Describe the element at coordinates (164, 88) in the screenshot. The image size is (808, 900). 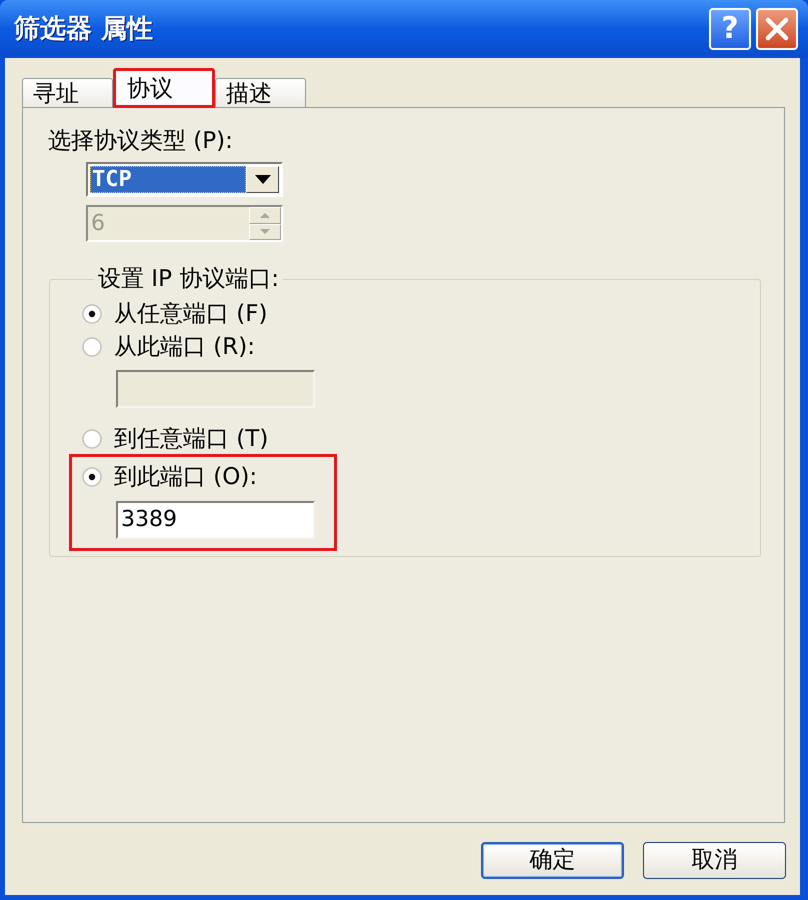
I see `tab: 协议` at that location.